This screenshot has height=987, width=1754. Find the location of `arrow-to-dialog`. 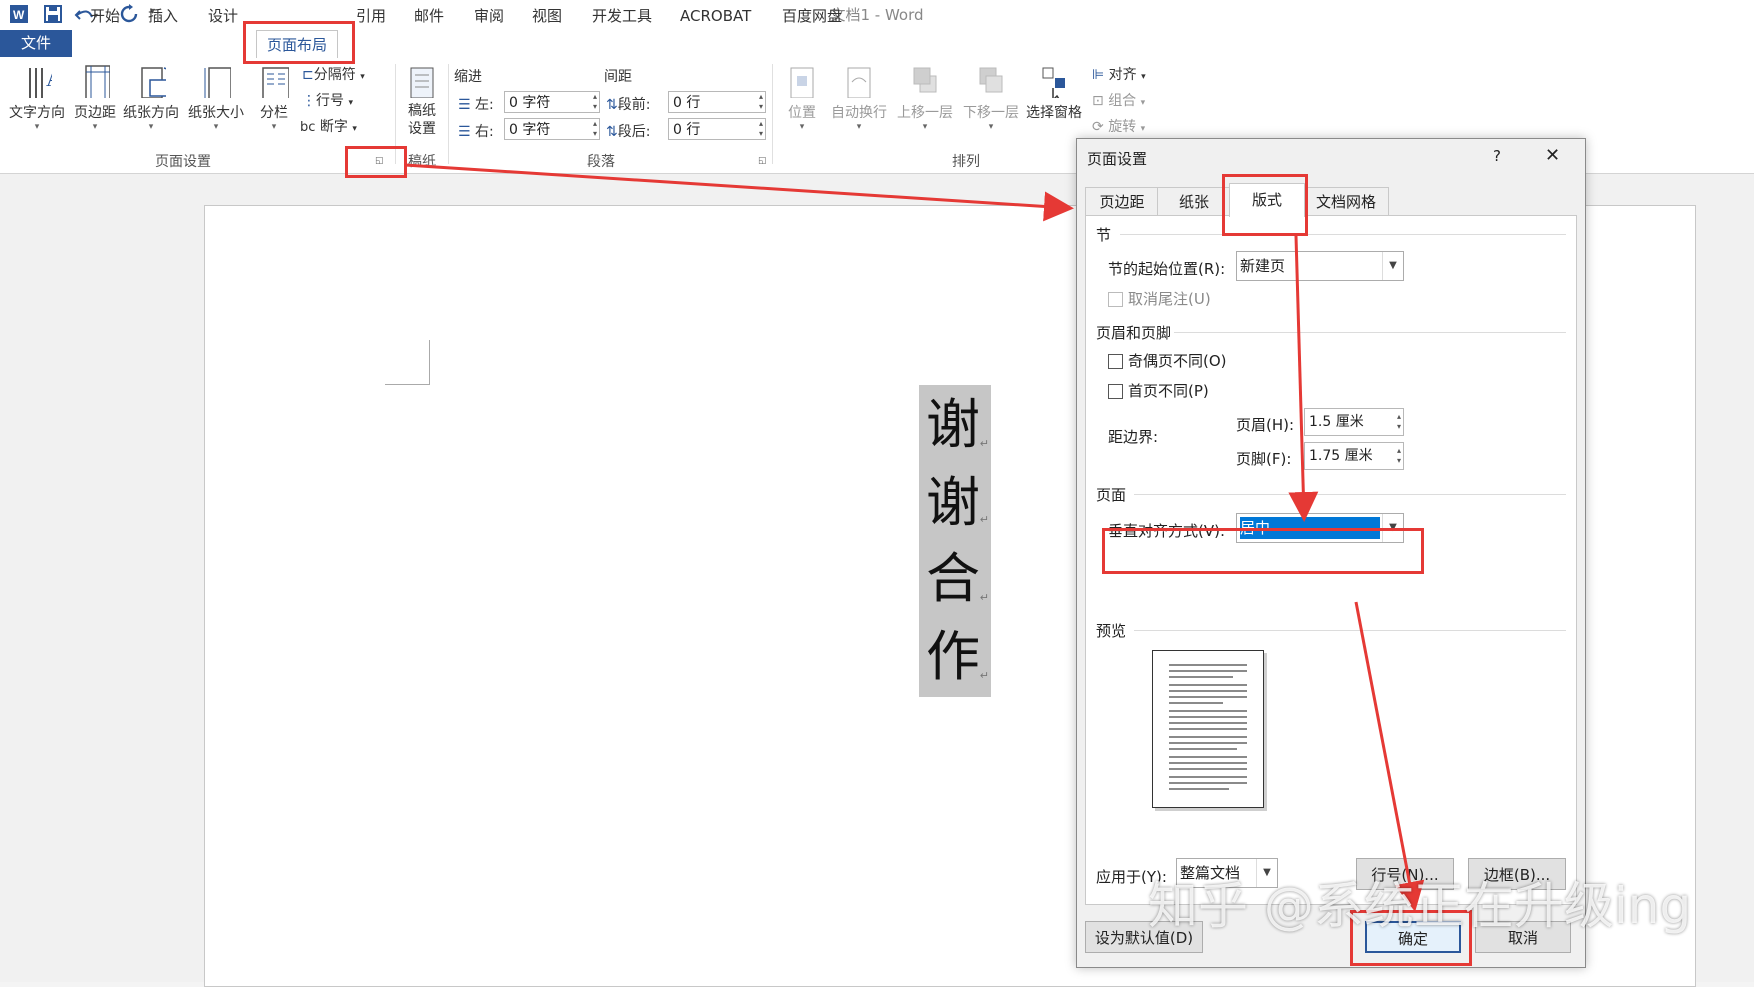

arrow-to-dialog is located at coordinates (739, 192).